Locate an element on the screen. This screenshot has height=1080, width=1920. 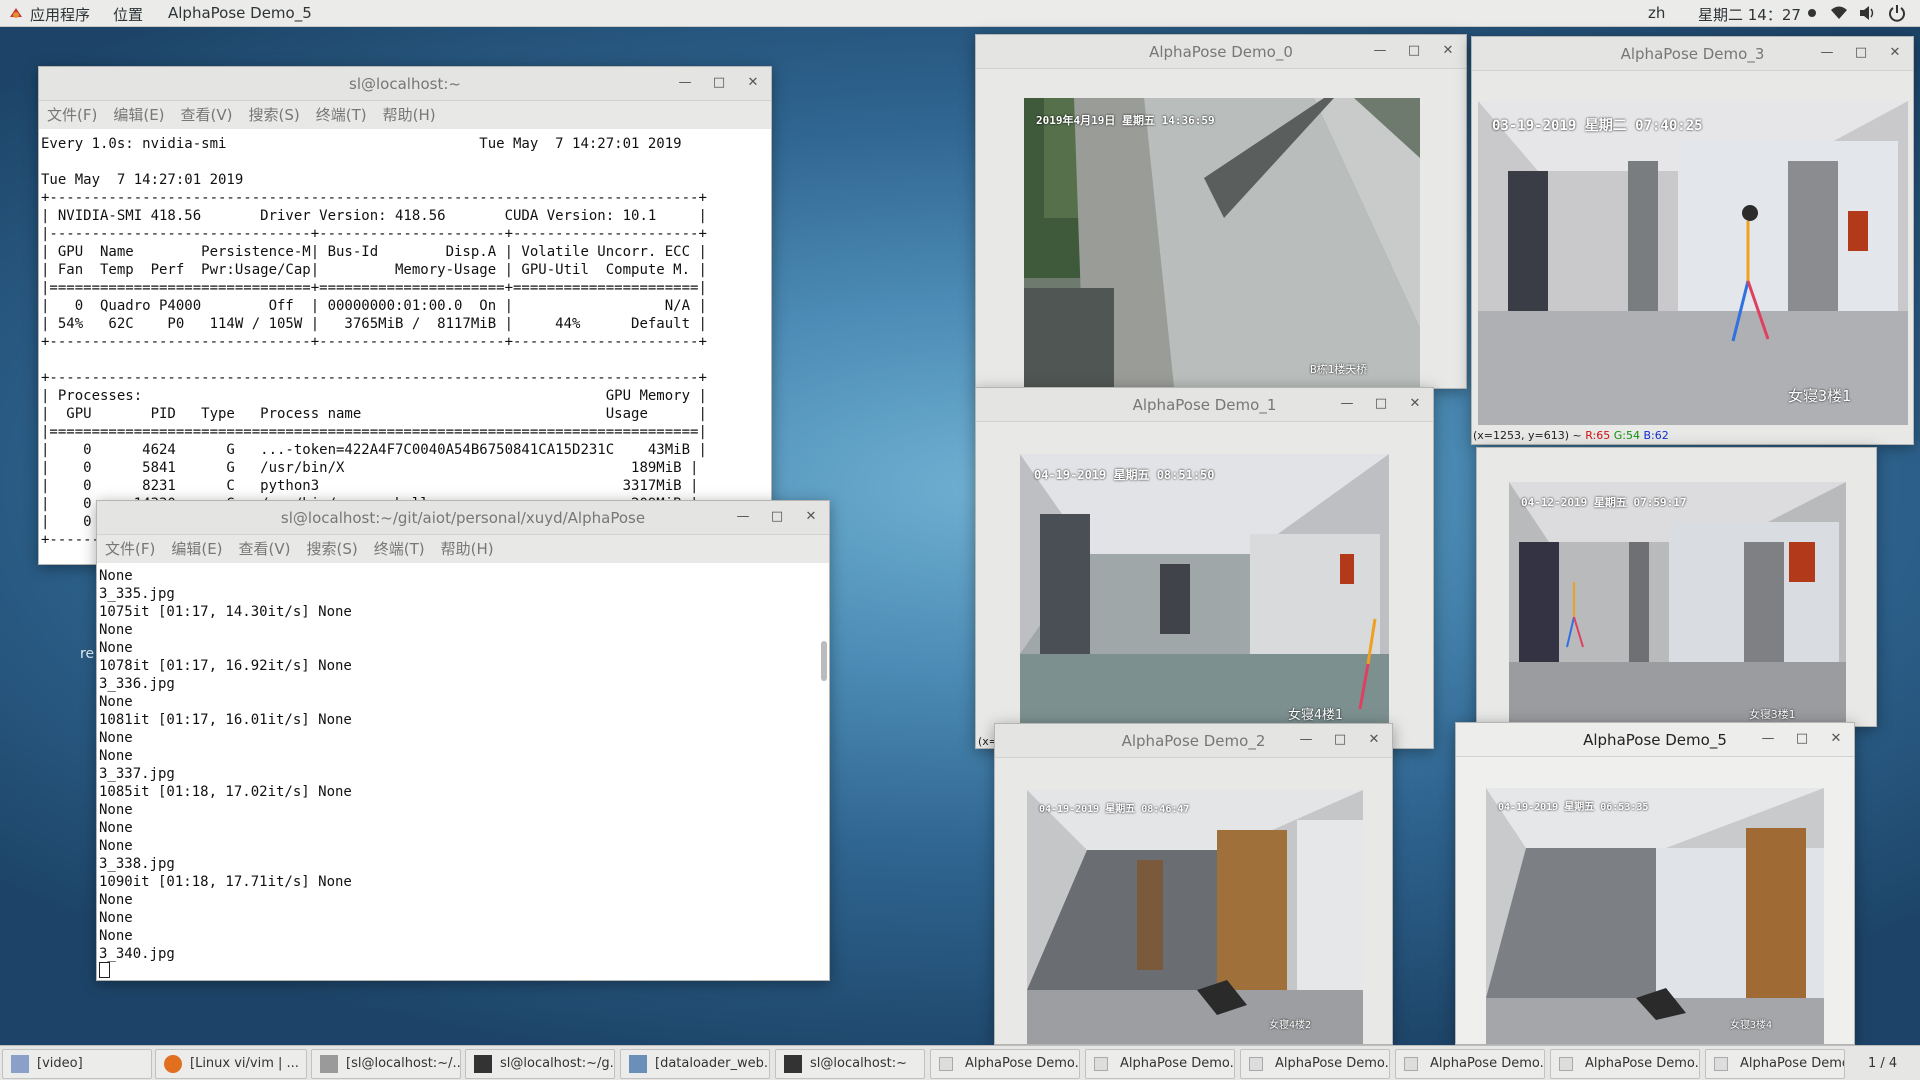
pixel-status-bar: (x=1253, y=613) ~ R:65 G:54 B:62 is located at coordinates (1571, 435).